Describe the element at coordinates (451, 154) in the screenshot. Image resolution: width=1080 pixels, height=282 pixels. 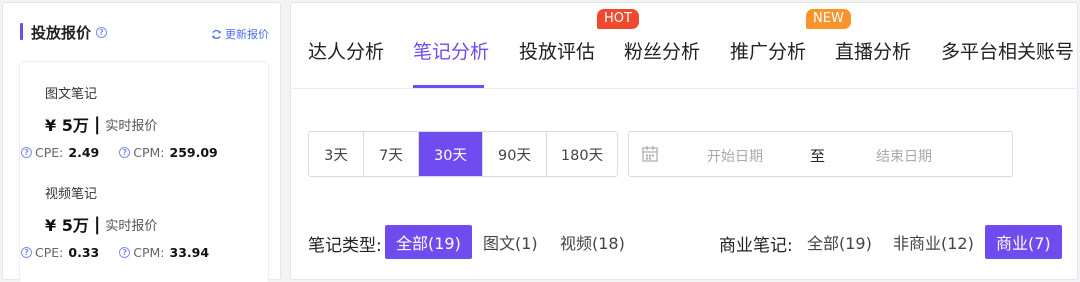
I see `period-30d-button: 30天` at that location.